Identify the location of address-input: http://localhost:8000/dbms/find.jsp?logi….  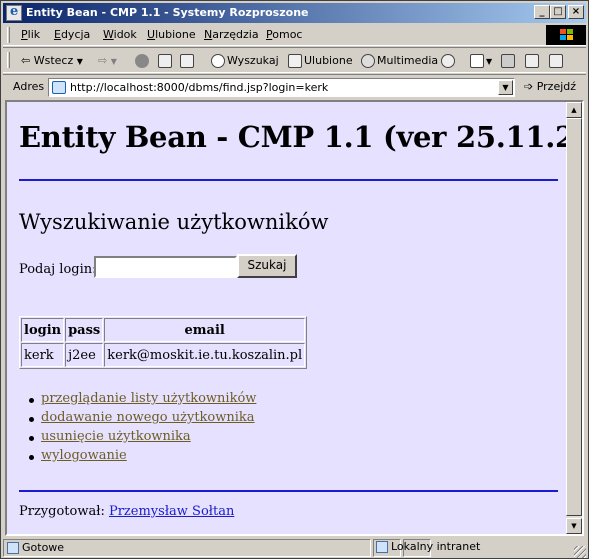
(281, 87).